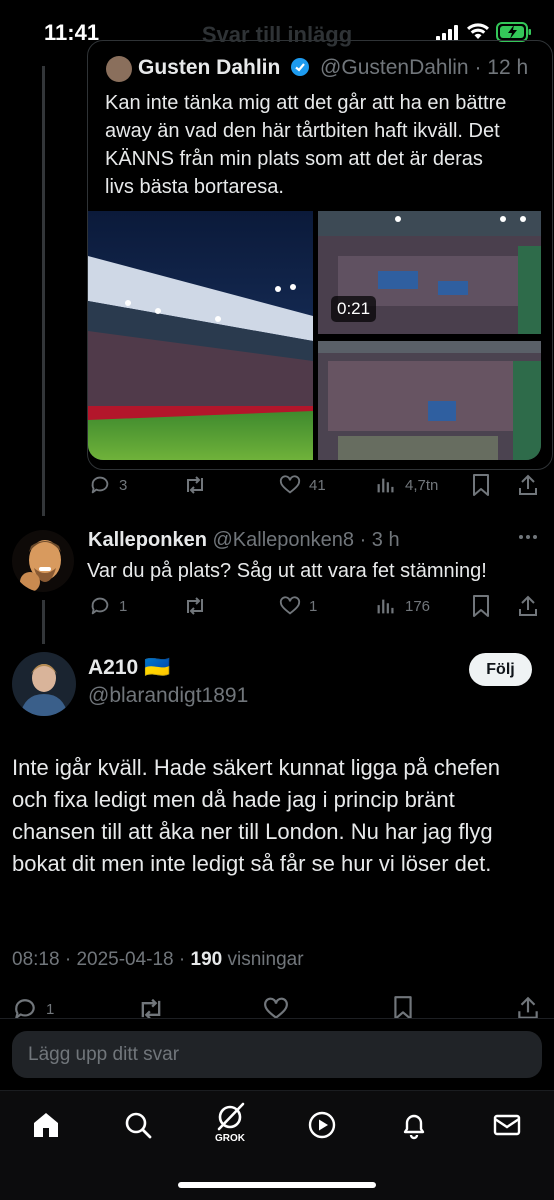  I want to click on search-icon, so click(138, 1125).